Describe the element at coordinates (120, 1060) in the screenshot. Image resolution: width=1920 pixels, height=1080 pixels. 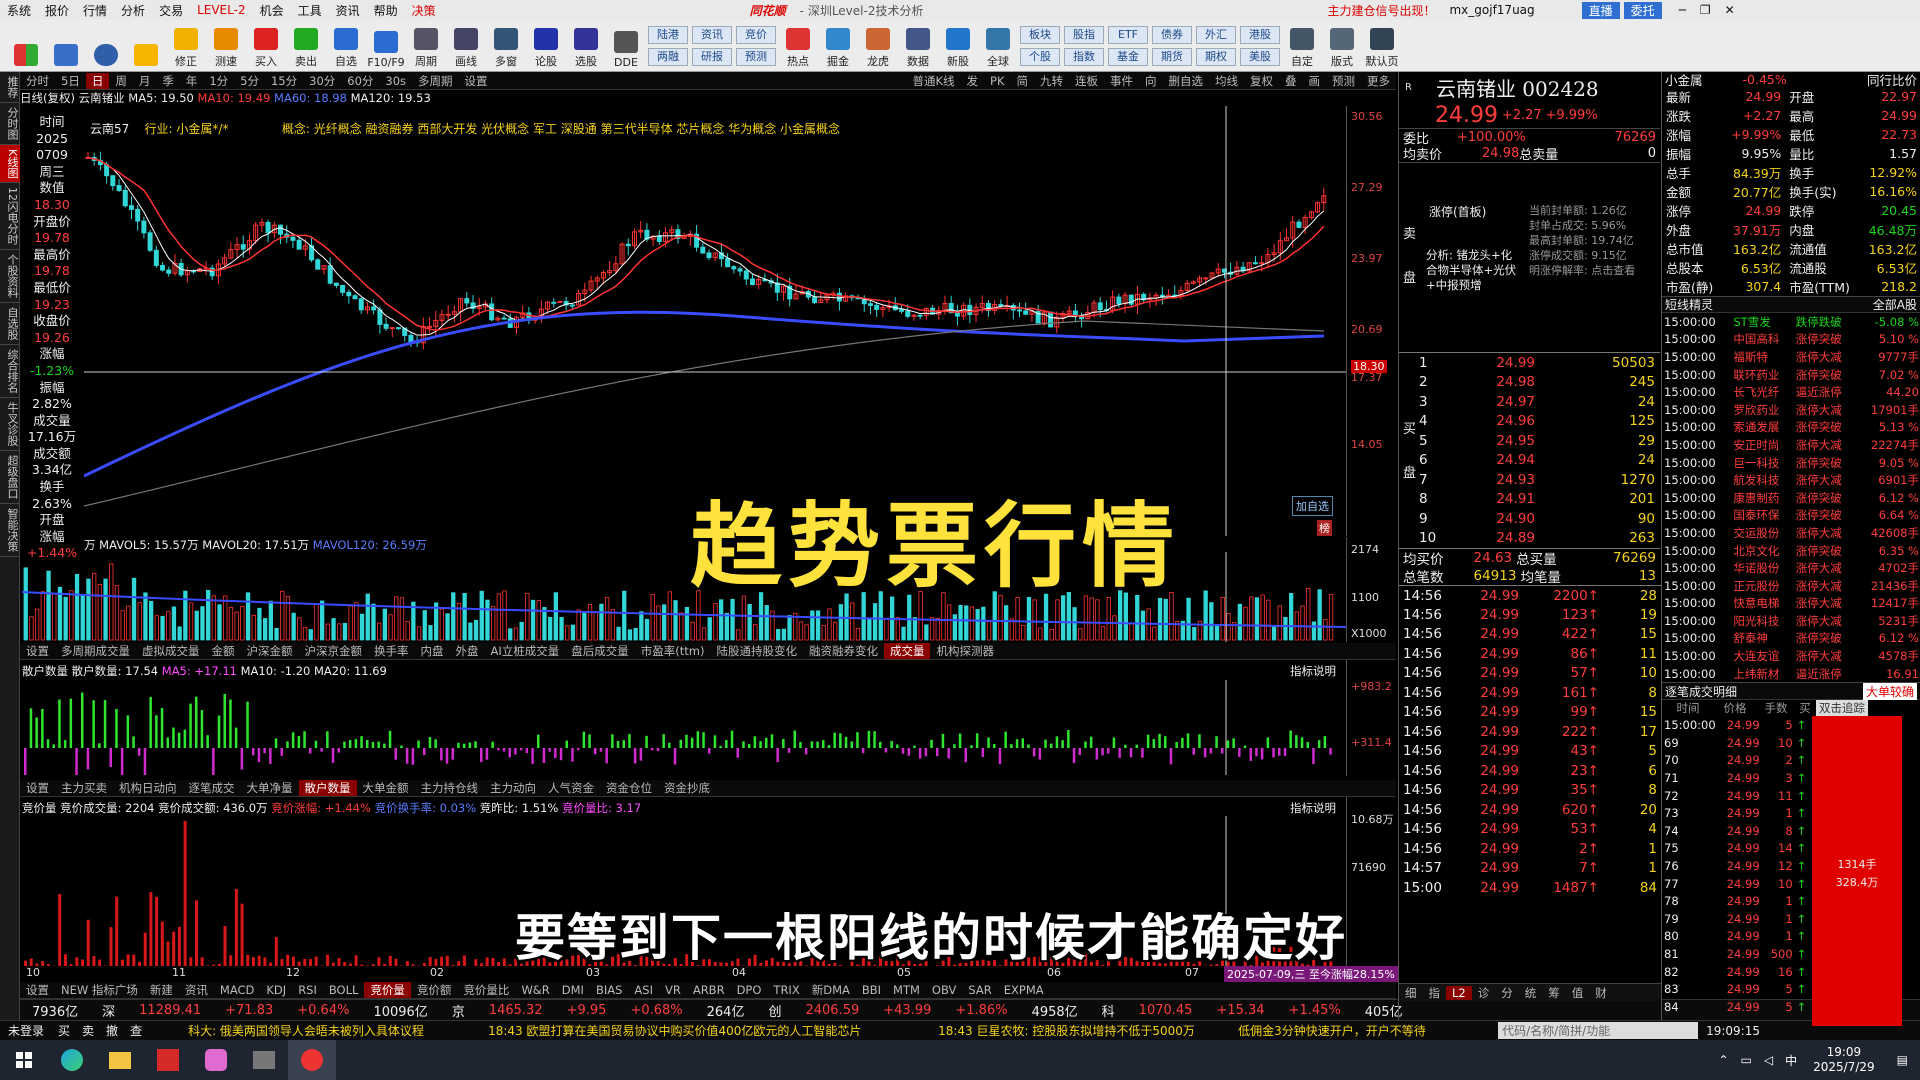
I see `folder-icon` at that location.